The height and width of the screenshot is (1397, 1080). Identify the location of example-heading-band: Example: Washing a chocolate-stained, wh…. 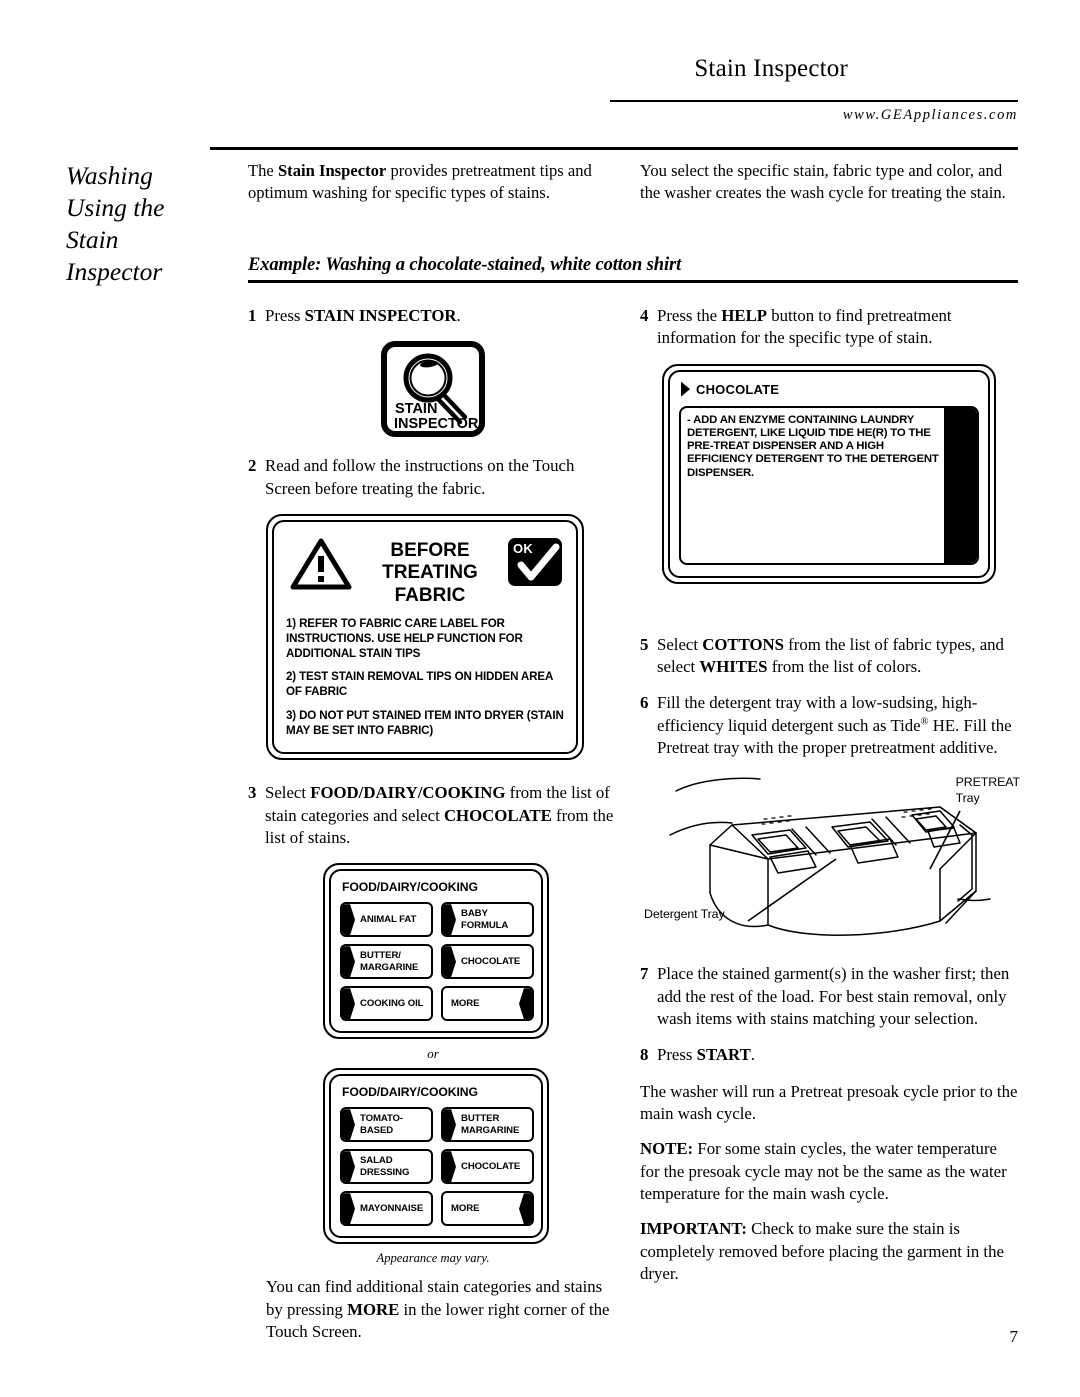
(633, 269).